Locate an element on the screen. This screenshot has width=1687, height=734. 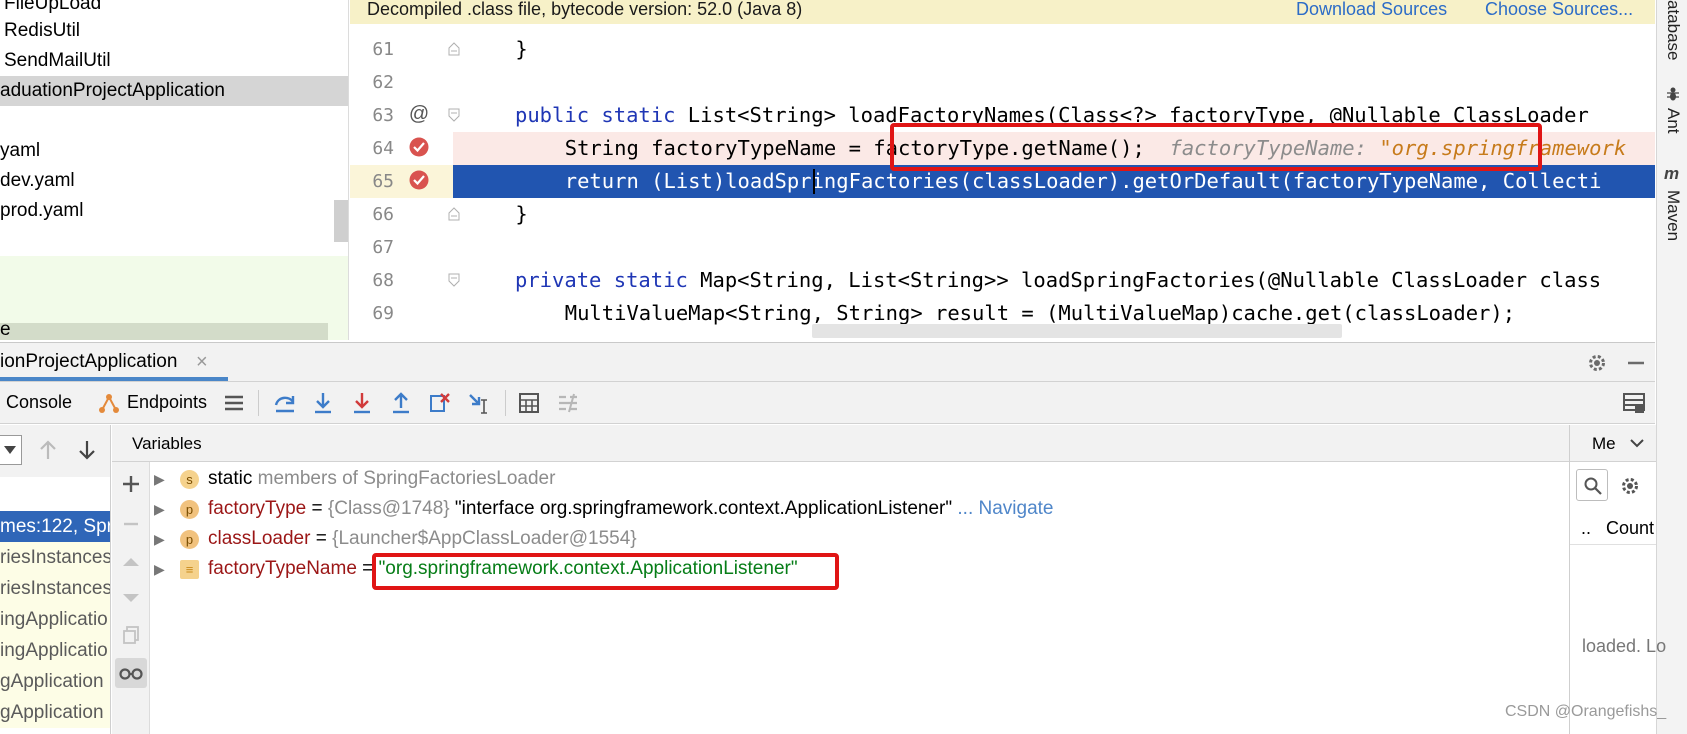
move-down-icon is located at coordinates (131, 598).